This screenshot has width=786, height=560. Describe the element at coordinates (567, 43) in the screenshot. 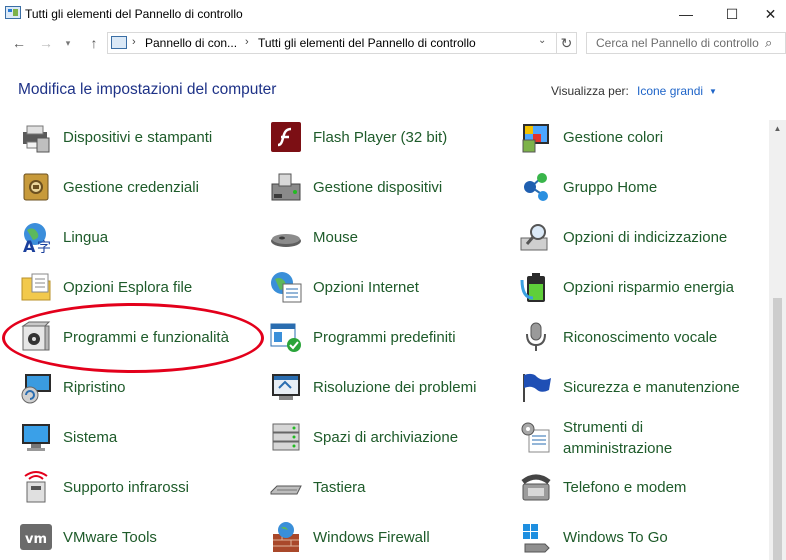

I see `refresh-icon: ↻` at that location.